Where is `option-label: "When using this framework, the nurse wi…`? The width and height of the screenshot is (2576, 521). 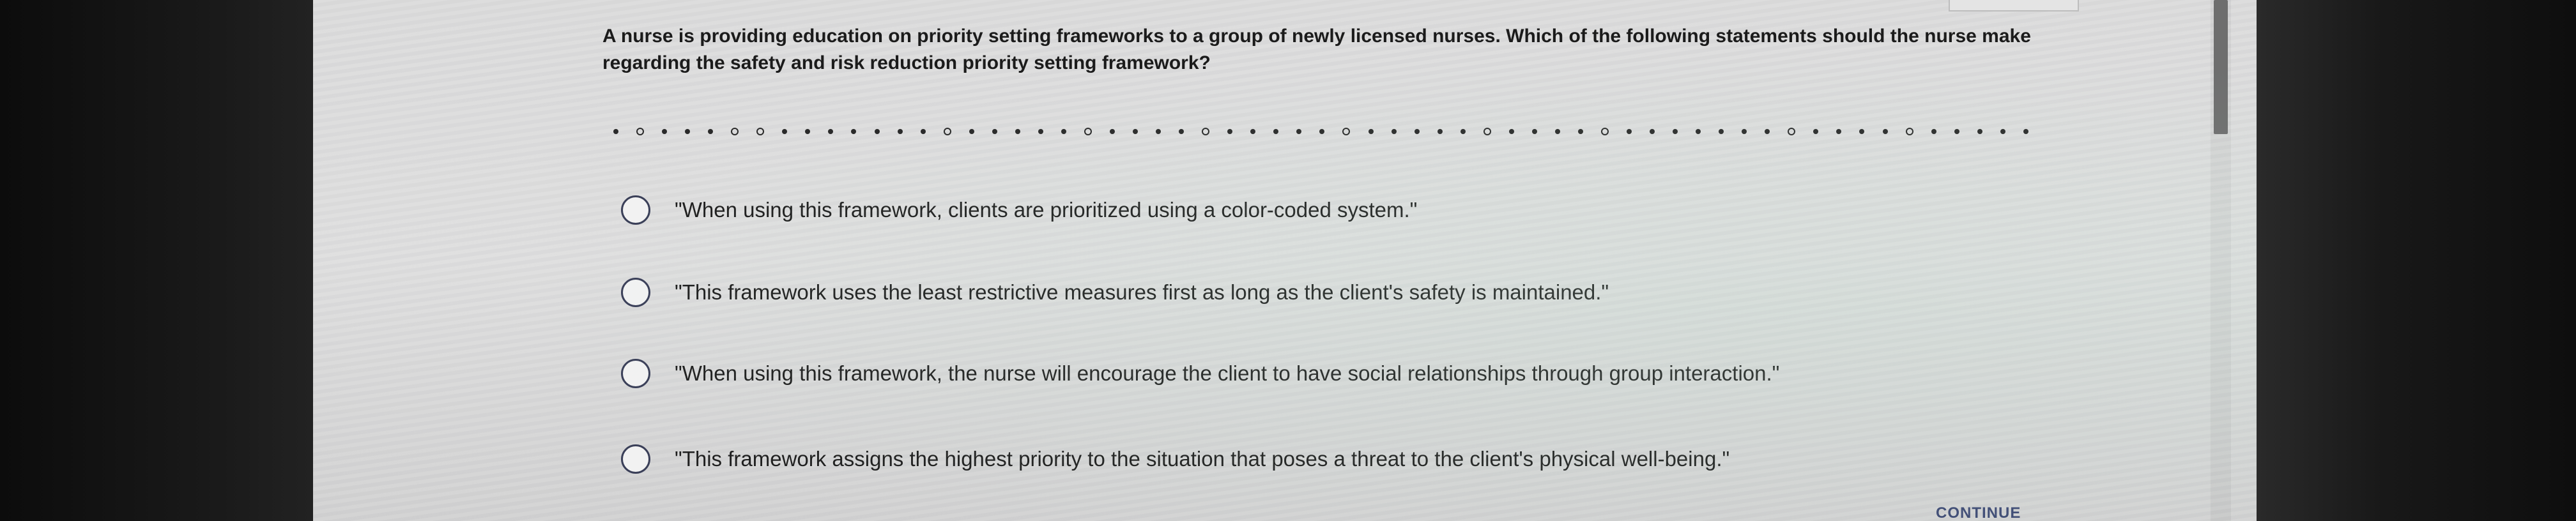 option-label: "When using this framework, the nurse wi… is located at coordinates (1227, 373).